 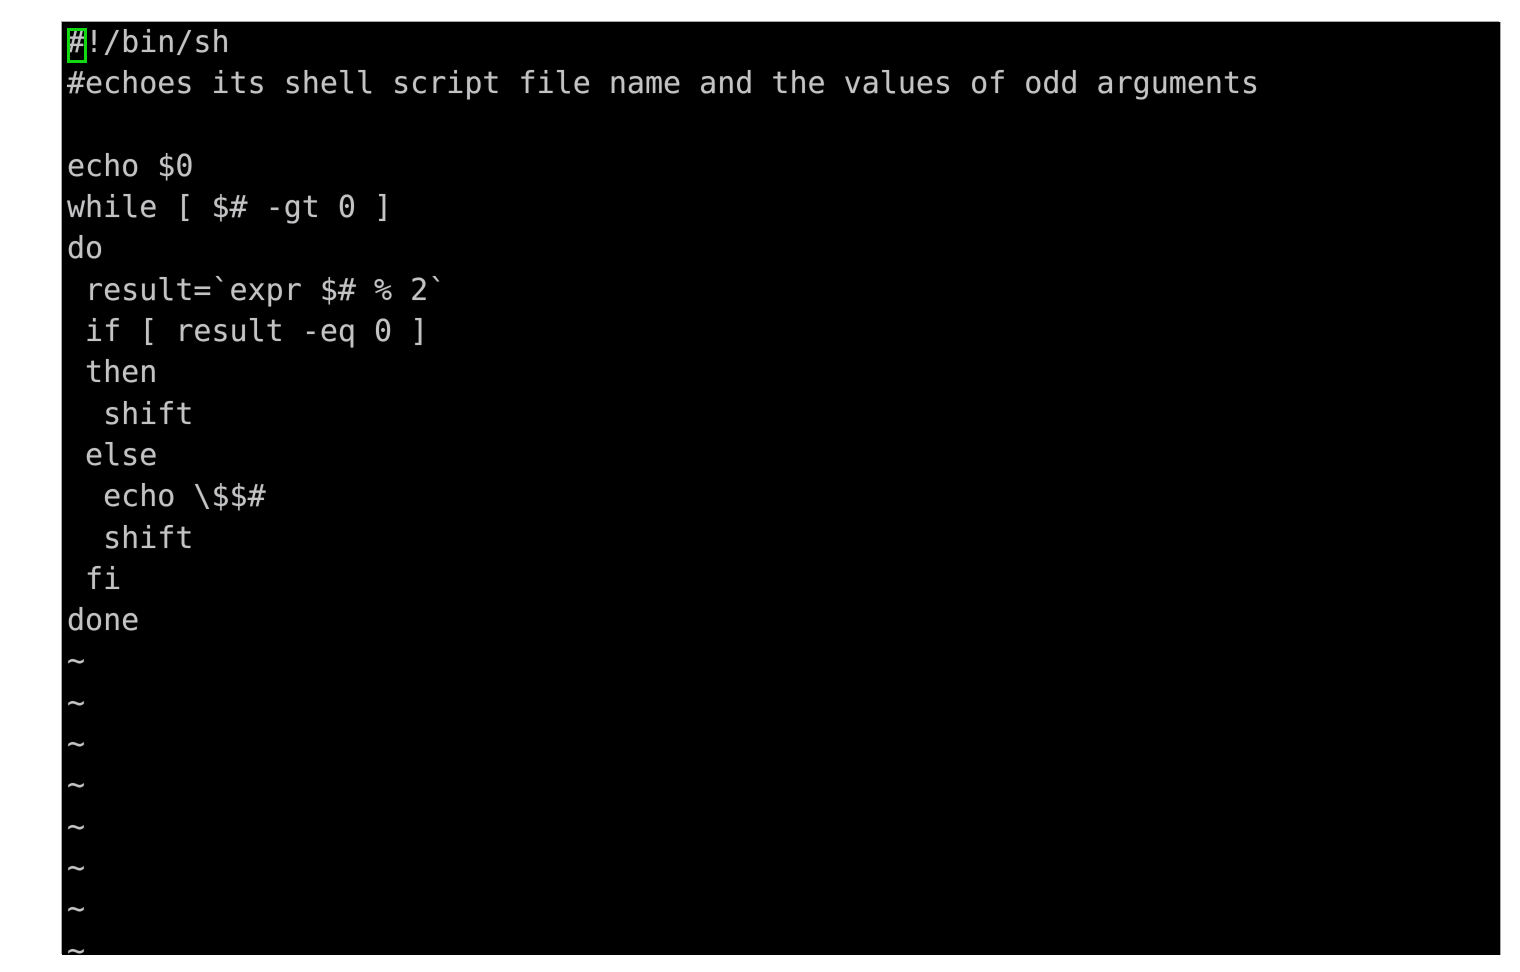 What do you see at coordinates (783, 496) in the screenshot?
I see `code-line: echo \$$#` at bounding box center [783, 496].